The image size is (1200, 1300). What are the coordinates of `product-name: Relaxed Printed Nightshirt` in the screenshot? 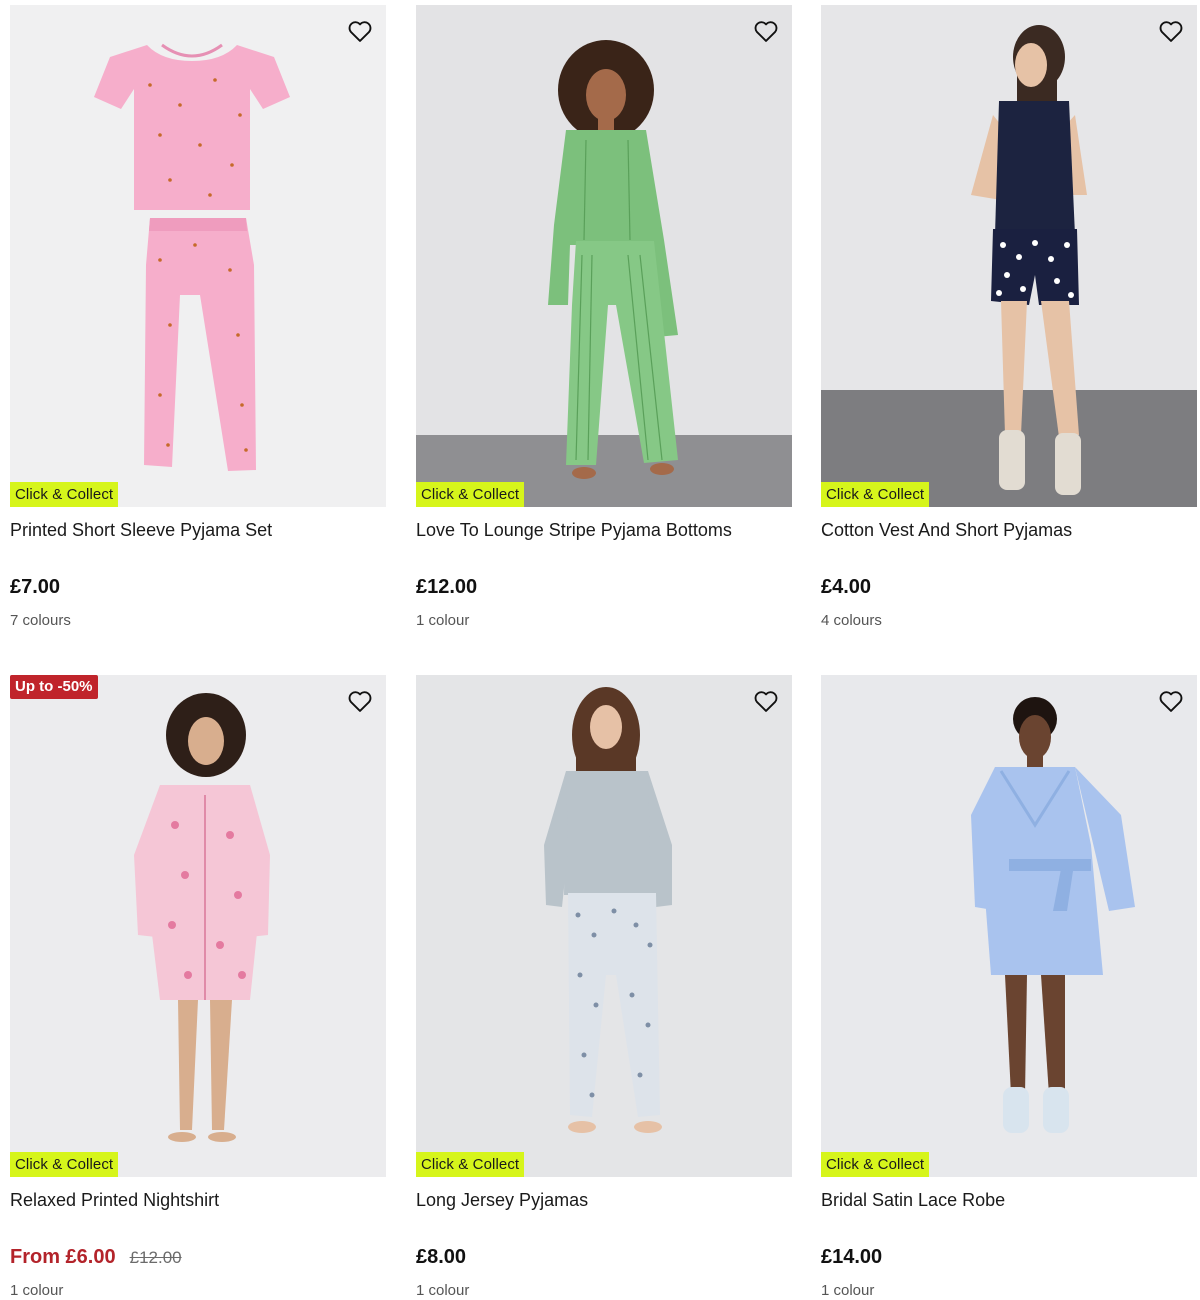 It's located at (198, 1211).